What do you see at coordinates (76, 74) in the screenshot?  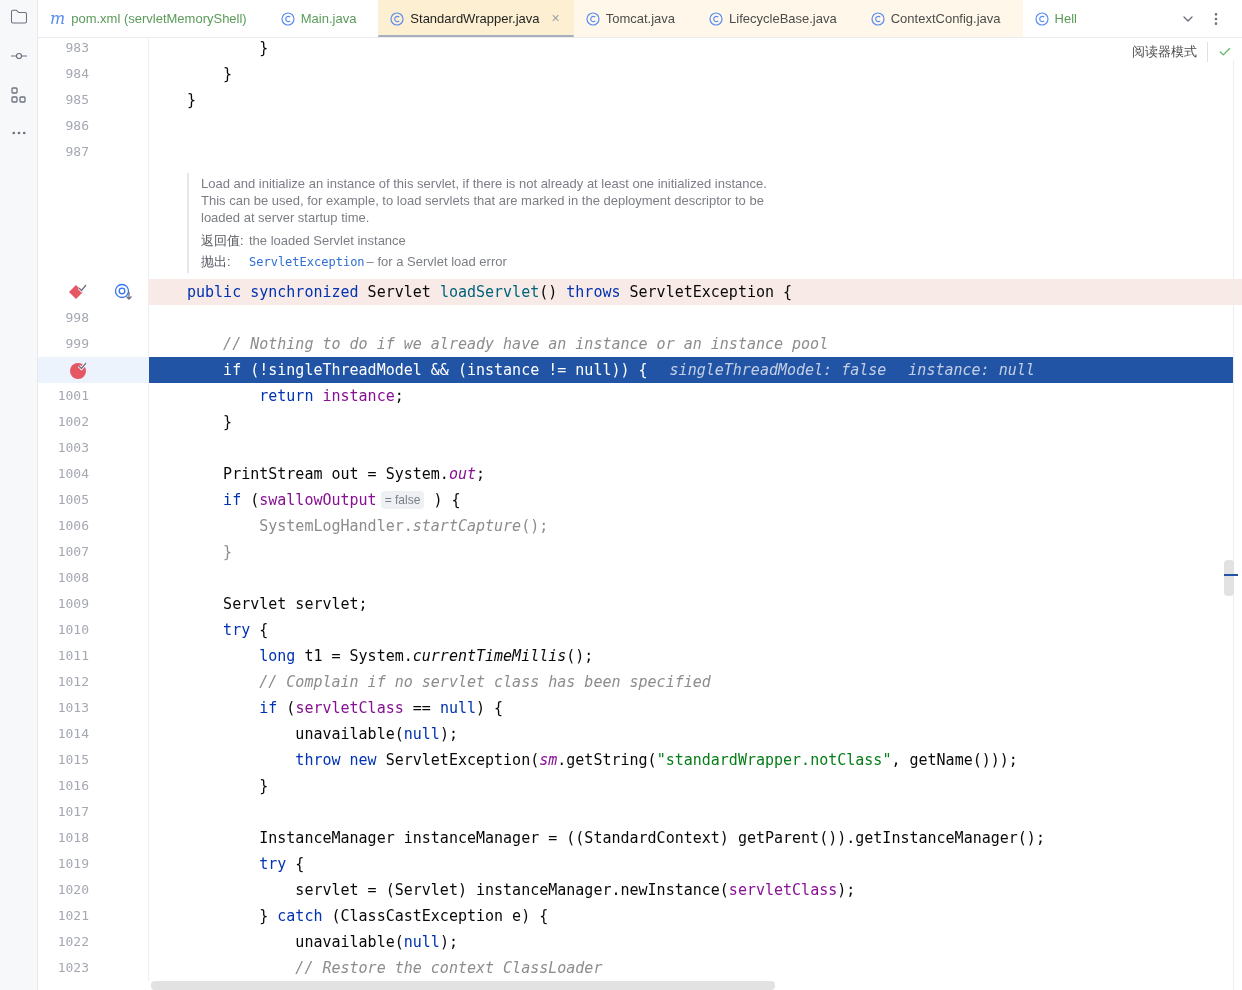 I see `line-number: 984` at bounding box center [76, 74].